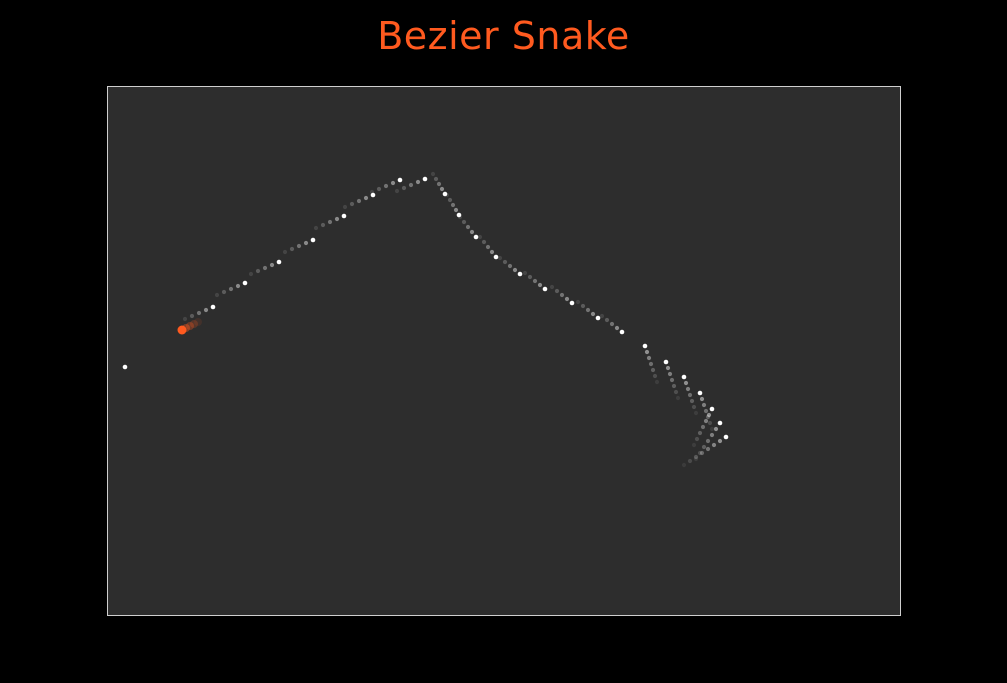 The width and height of the screenshot is (1007, 683). What do you see at coordinates (503, 36) in the screenshot?
I see `game-title: Bezier Snake` at bounding box center [503, 36].